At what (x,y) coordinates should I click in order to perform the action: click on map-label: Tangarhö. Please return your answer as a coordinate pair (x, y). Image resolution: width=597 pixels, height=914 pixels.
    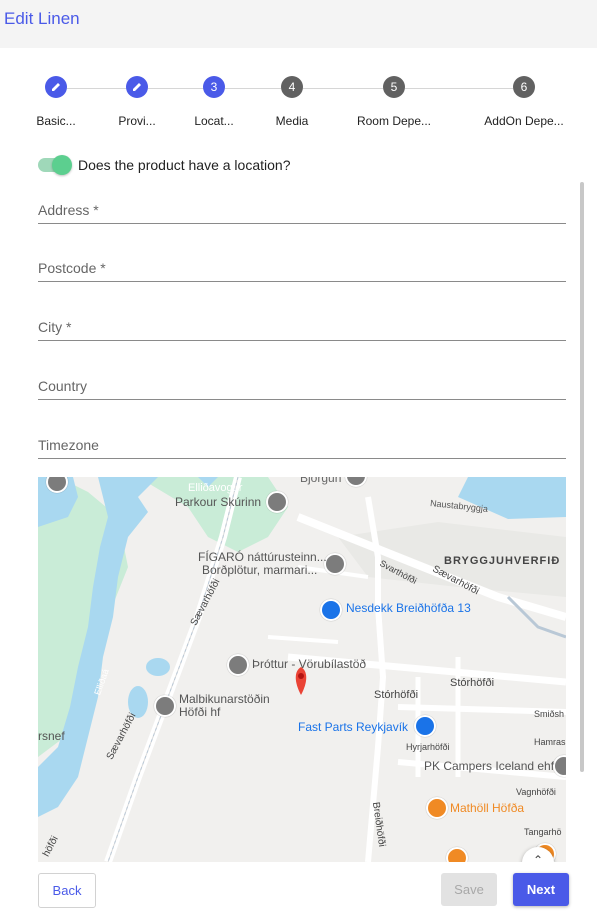
    Looking at the image, I should click on (543, 832).